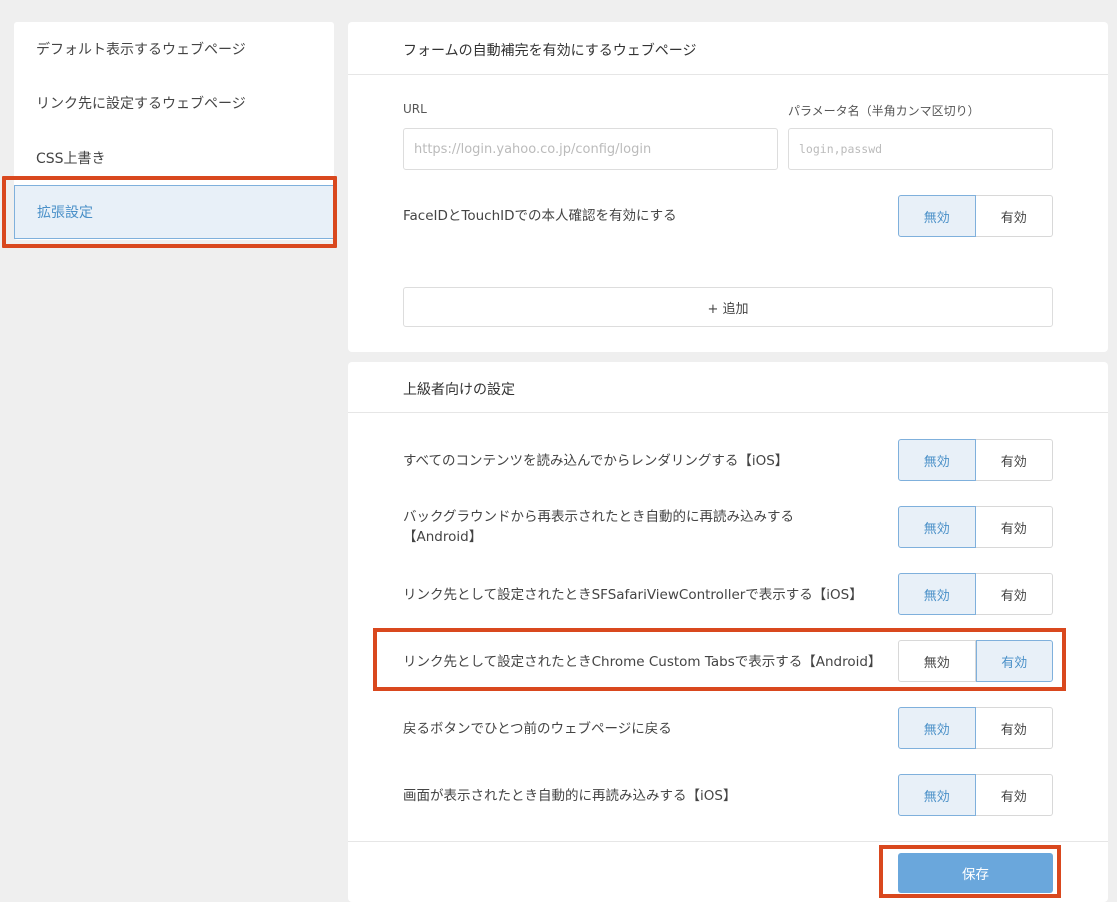 This screenshot has height=902, width=1117. Describe the element at coordinates (596, 461) in the screenshot. I see `setting-label-render-after-load: すべてのコンテンツを読み込んでからレンダリングする【iOS】` at that location.